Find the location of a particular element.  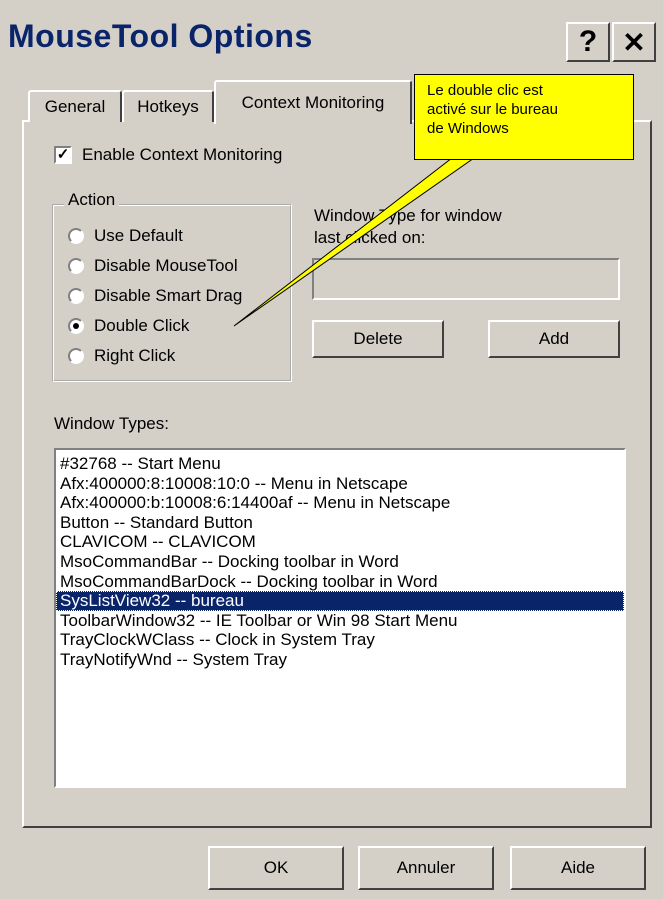

callout-line: de Windows is located at coordinates (468, 128).